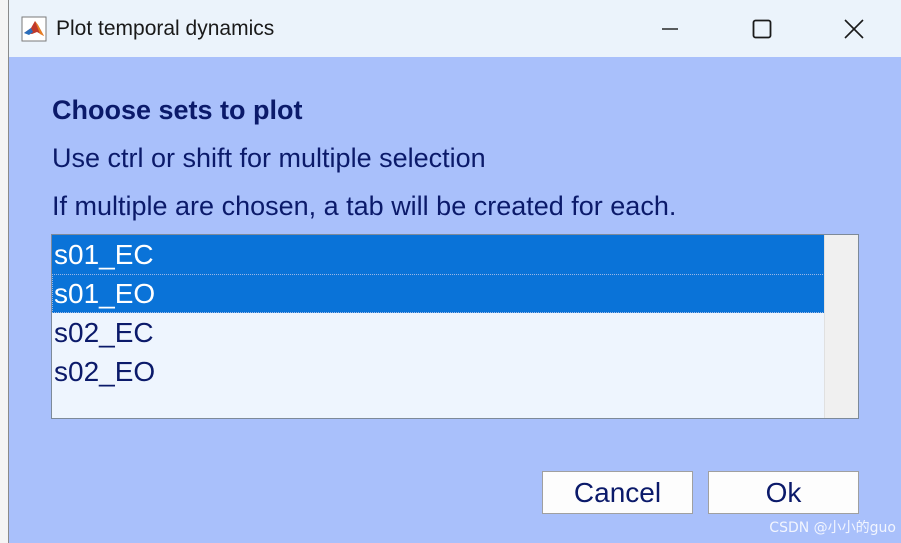  Describe the element at coordinates (165, 28) in the screenshot. I see `window-title: Plot temporal dynamics` at that location.